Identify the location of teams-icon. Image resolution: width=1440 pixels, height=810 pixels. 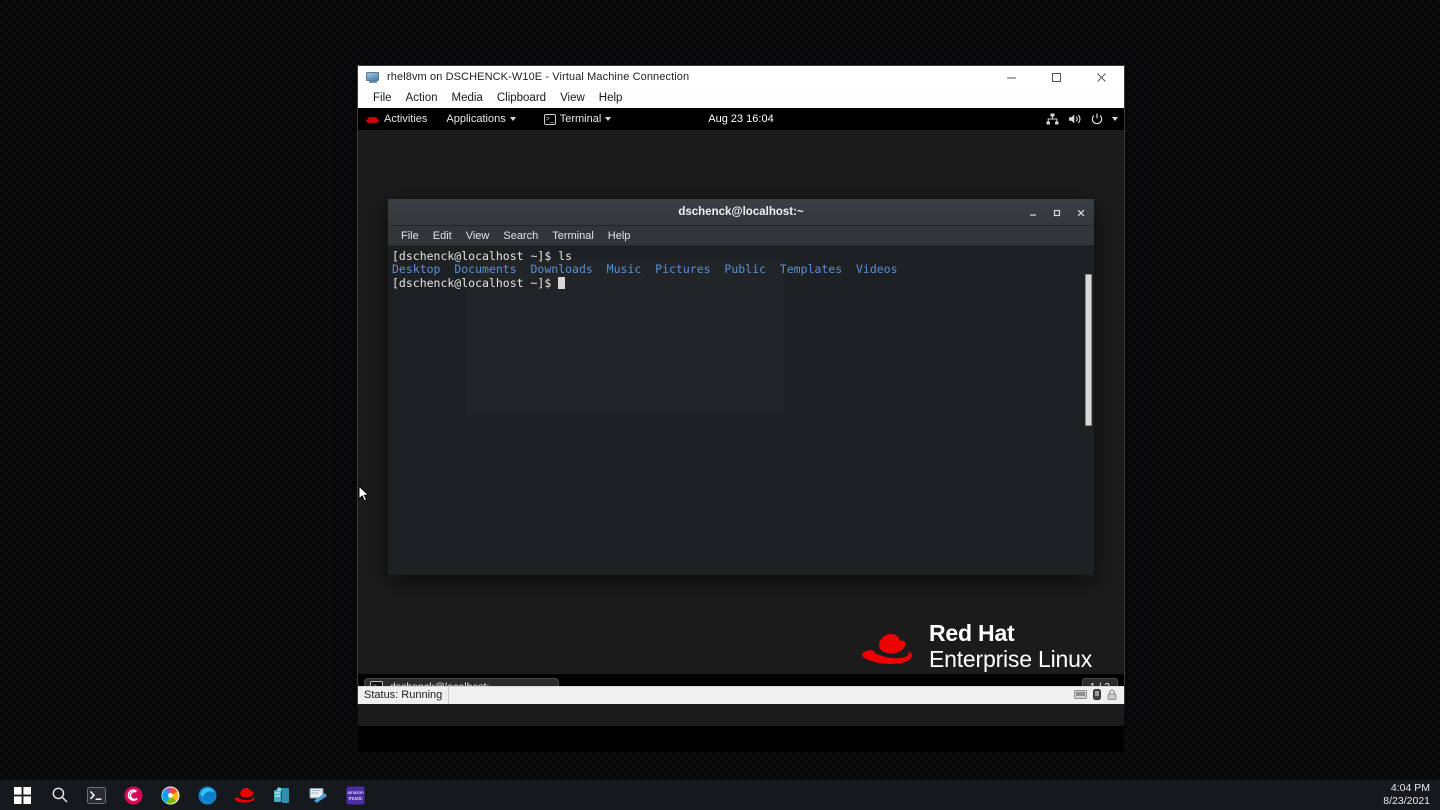
(281, 795).